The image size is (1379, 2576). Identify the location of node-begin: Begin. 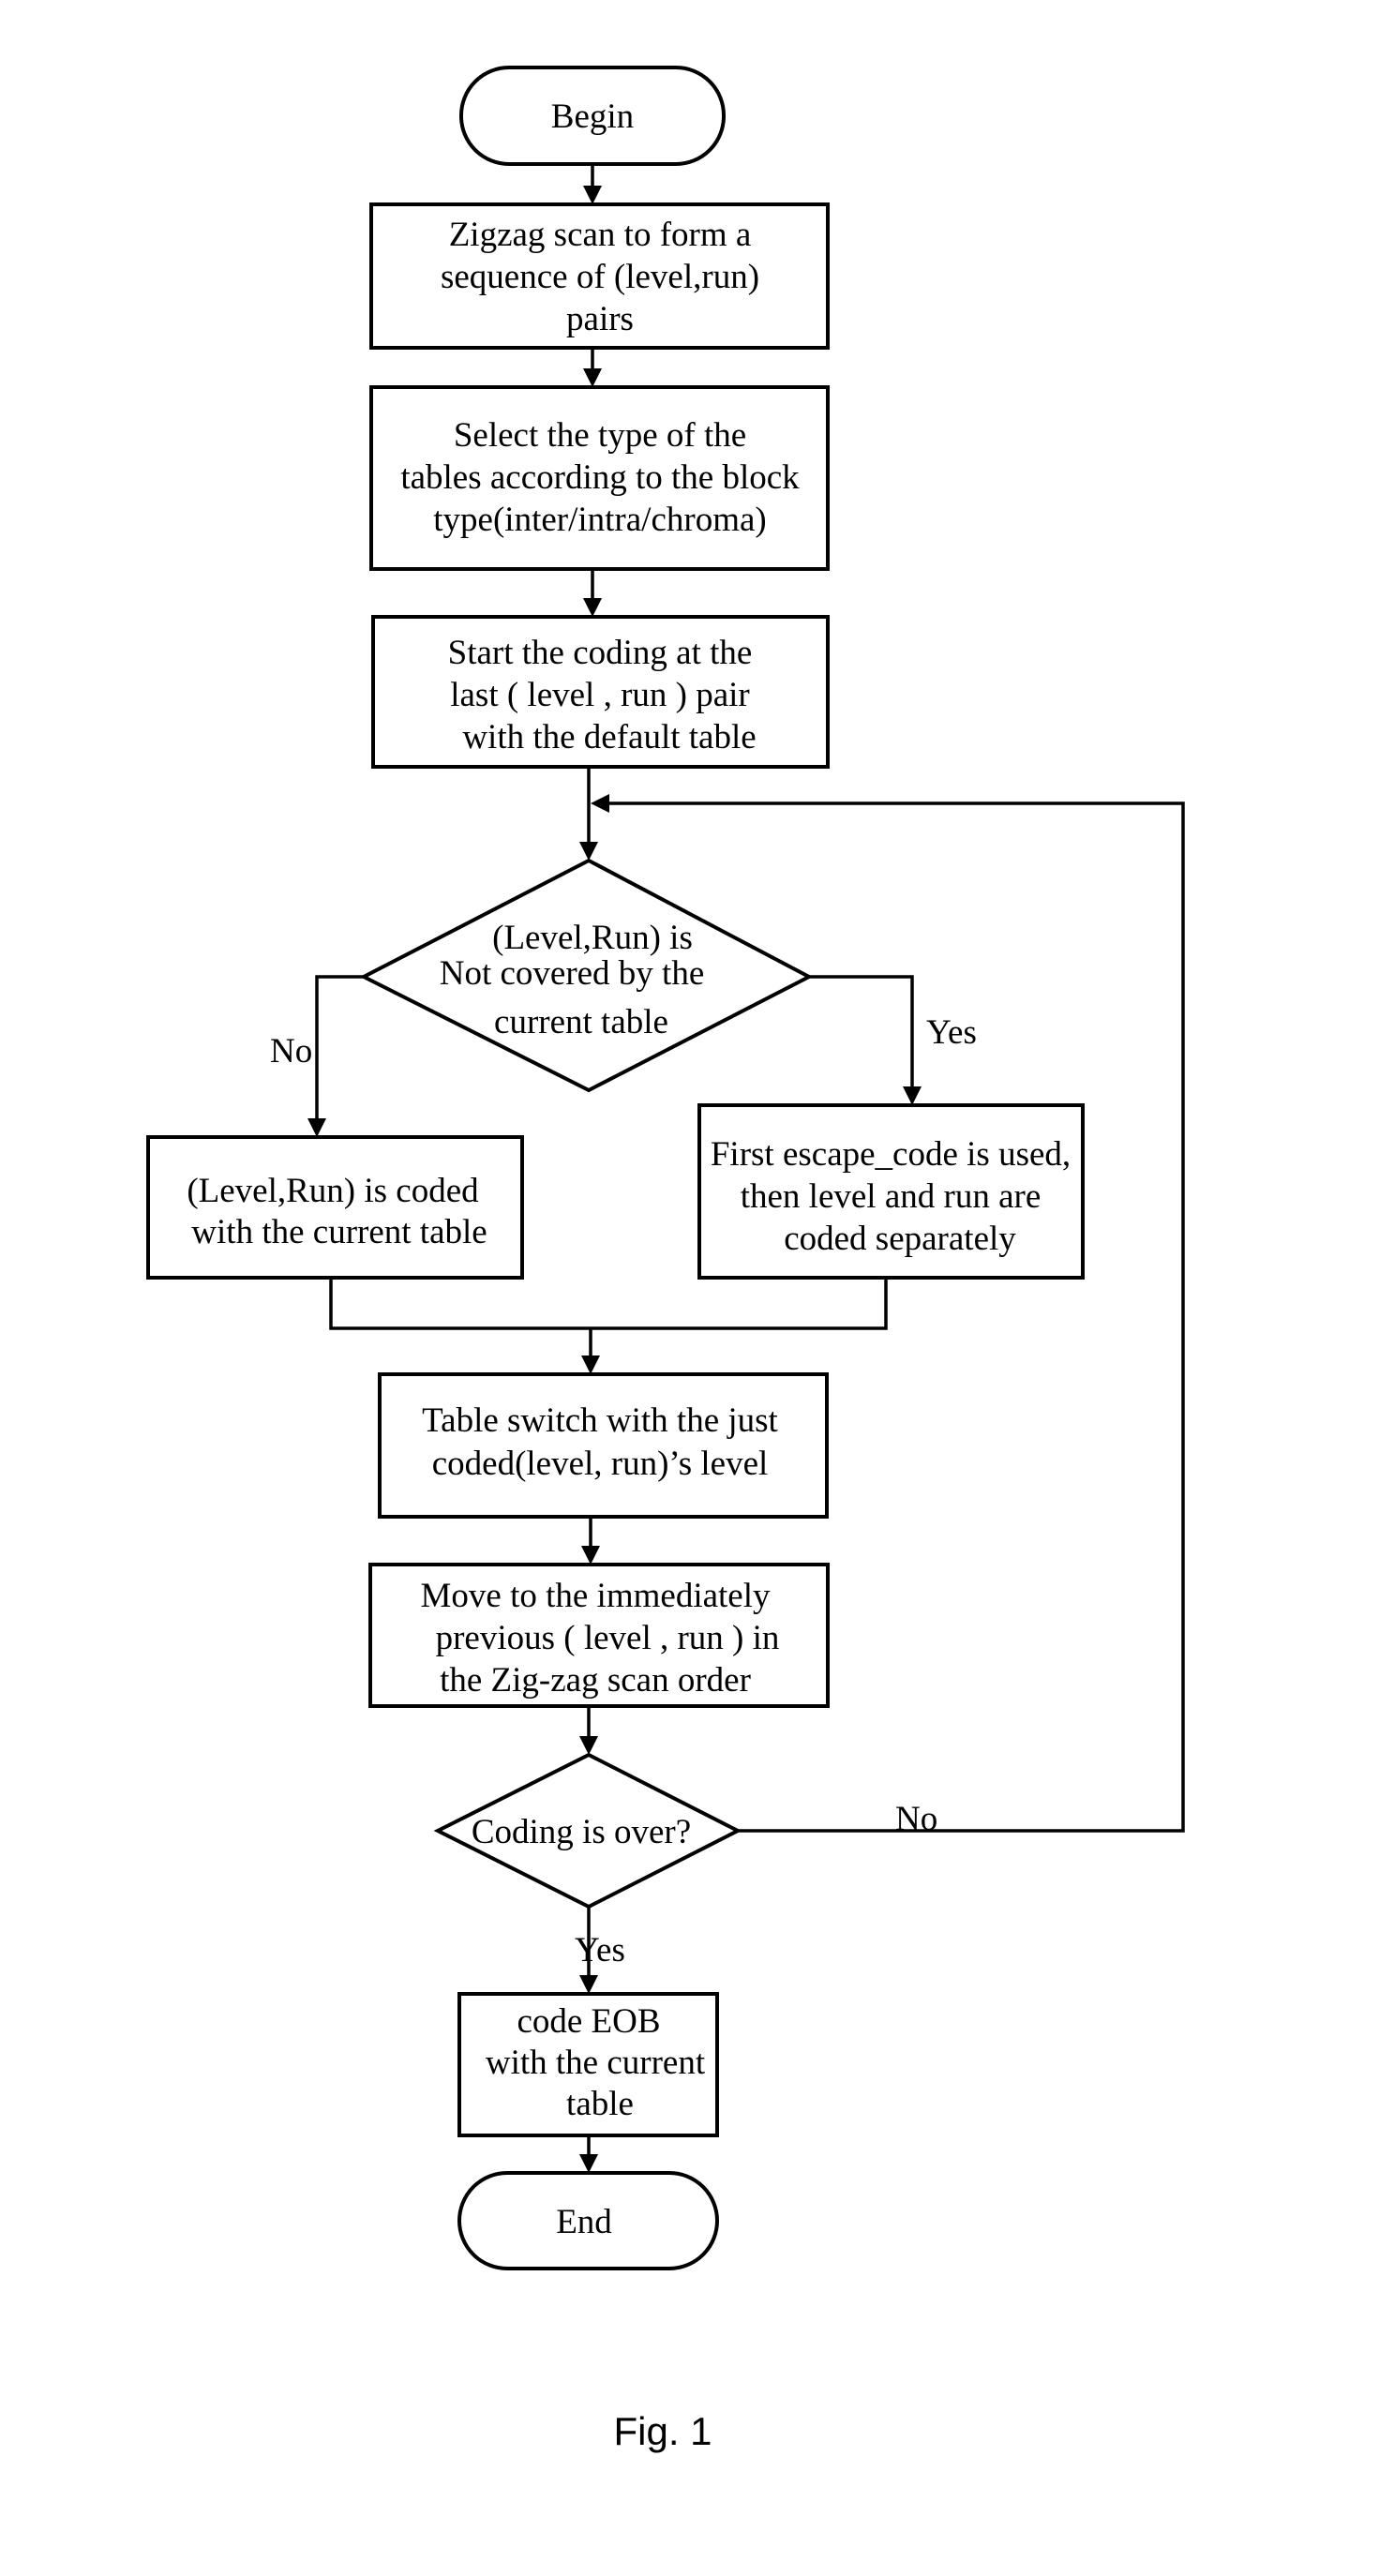
(593, 116).